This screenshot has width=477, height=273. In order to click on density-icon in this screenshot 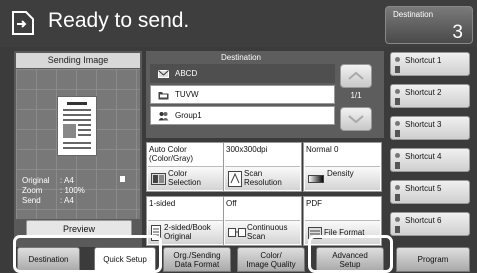, I will do `click(316, 179)`.